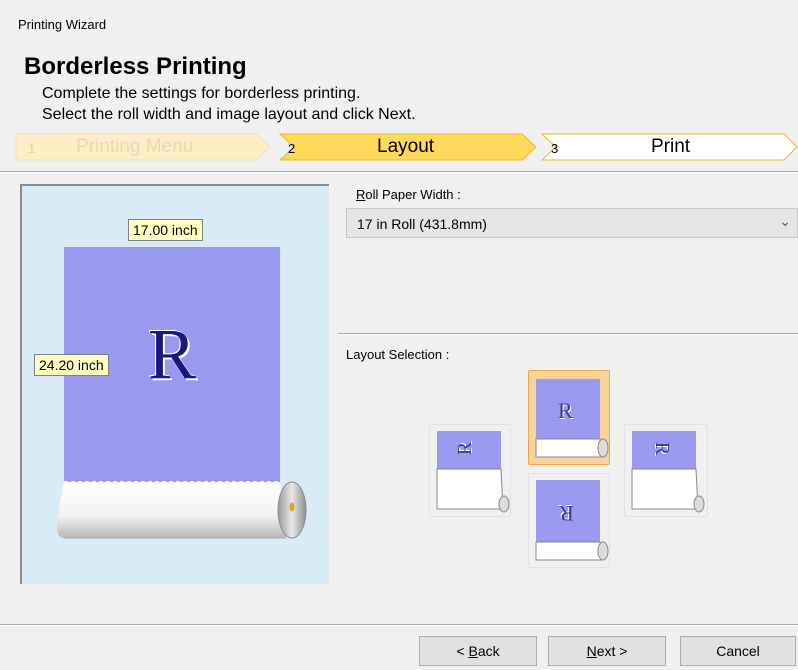 The image size is (798, 670). Describe the element at coordinates (565, 410) in the screenshot. I see `layout-option-top-glyph: R` at that location.